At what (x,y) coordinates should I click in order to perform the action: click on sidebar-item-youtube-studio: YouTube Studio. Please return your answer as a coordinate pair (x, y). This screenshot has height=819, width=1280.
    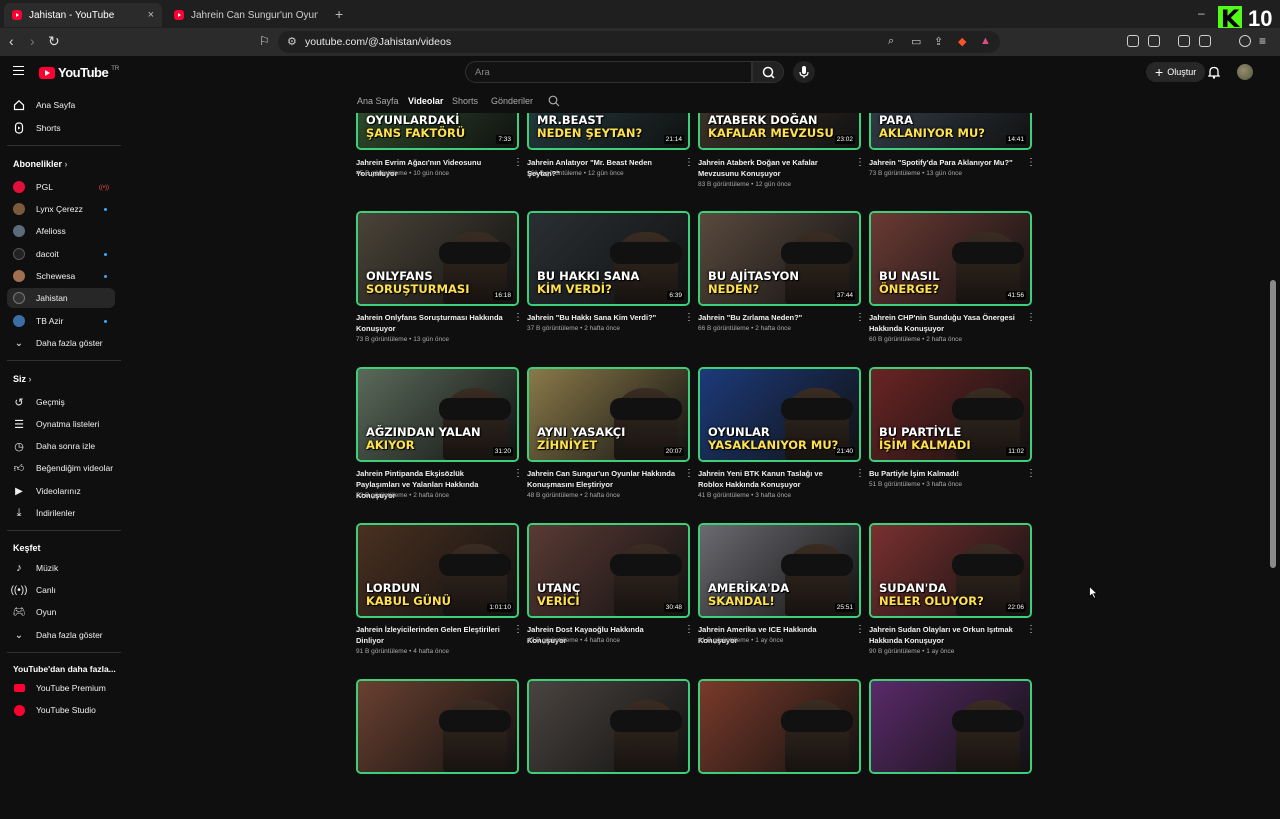
    Looking at the image, I should click on (61, 710).